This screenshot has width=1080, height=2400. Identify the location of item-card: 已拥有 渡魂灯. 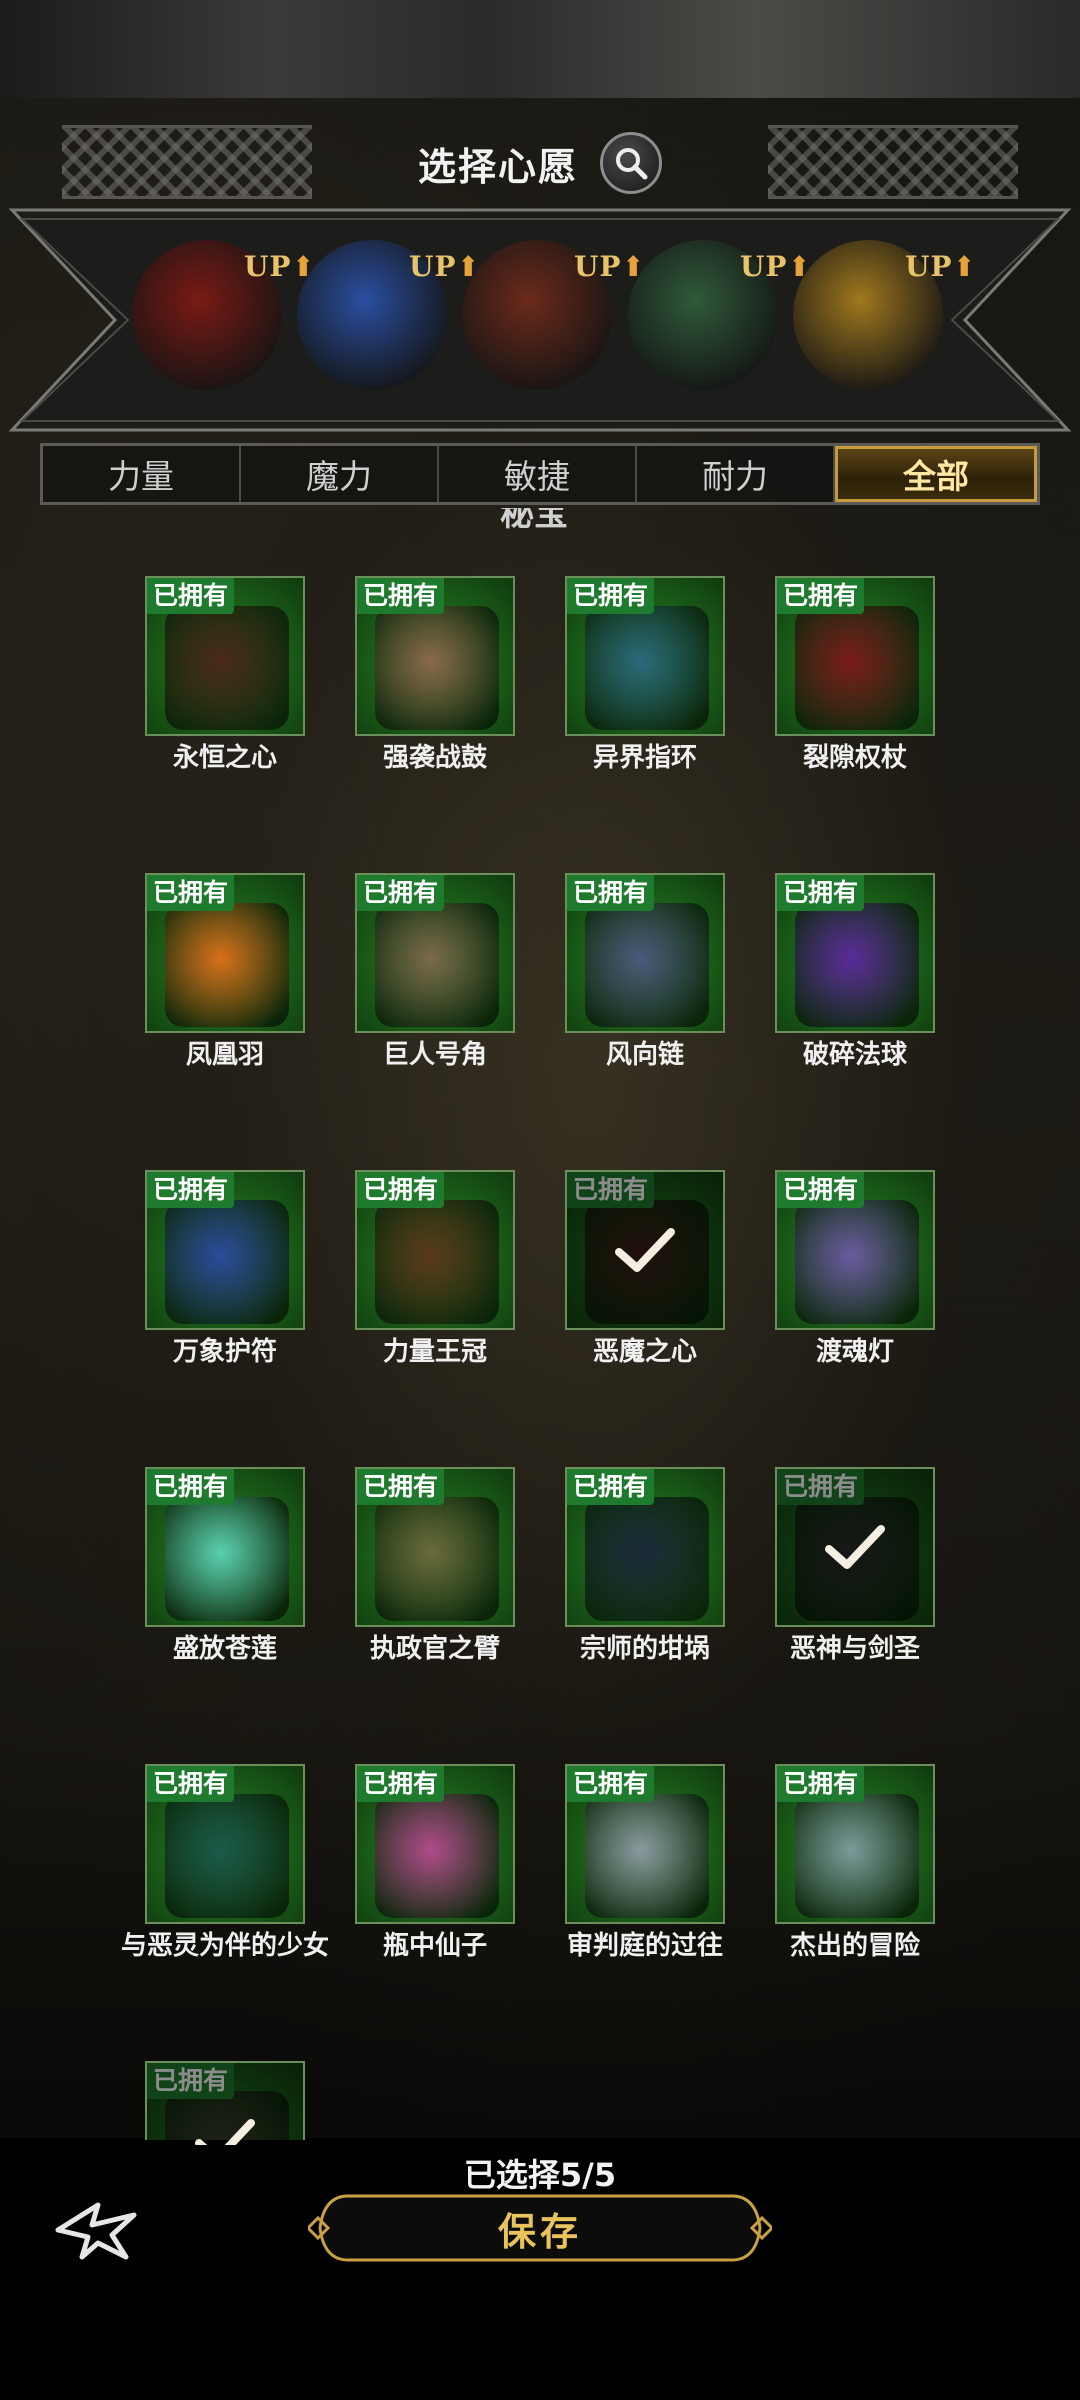
(857, 1269).